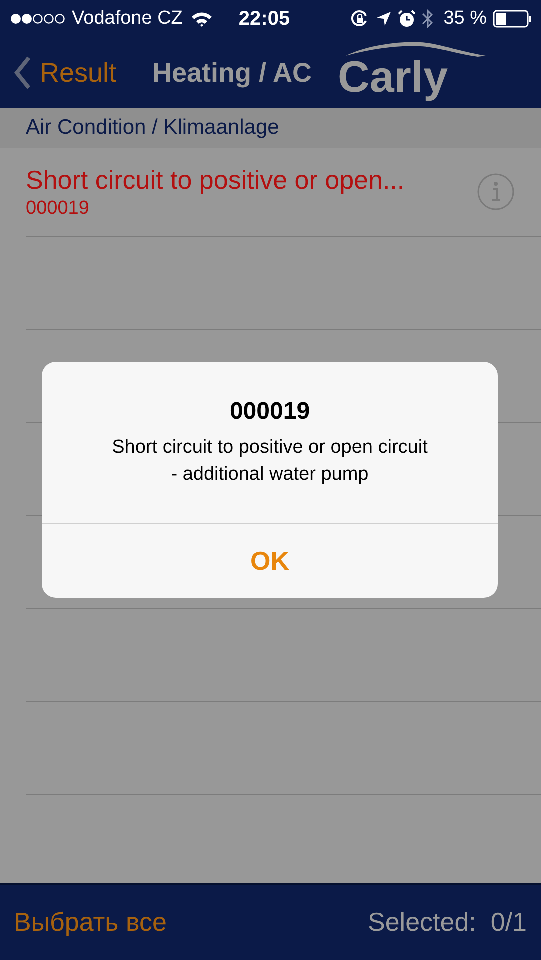 The image size is (541, 960). I want to click on logo: Carly, so click(393, 78).